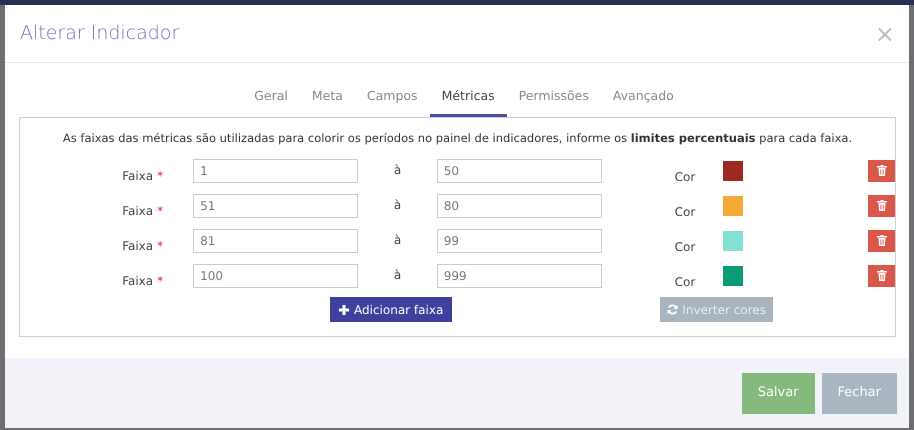  I want to click on description-text: As faixas das métricas são utilizadas para colorir os períodos no painel de indicadores, informe os limites percentuais para cada faixa., so click(458, 138).